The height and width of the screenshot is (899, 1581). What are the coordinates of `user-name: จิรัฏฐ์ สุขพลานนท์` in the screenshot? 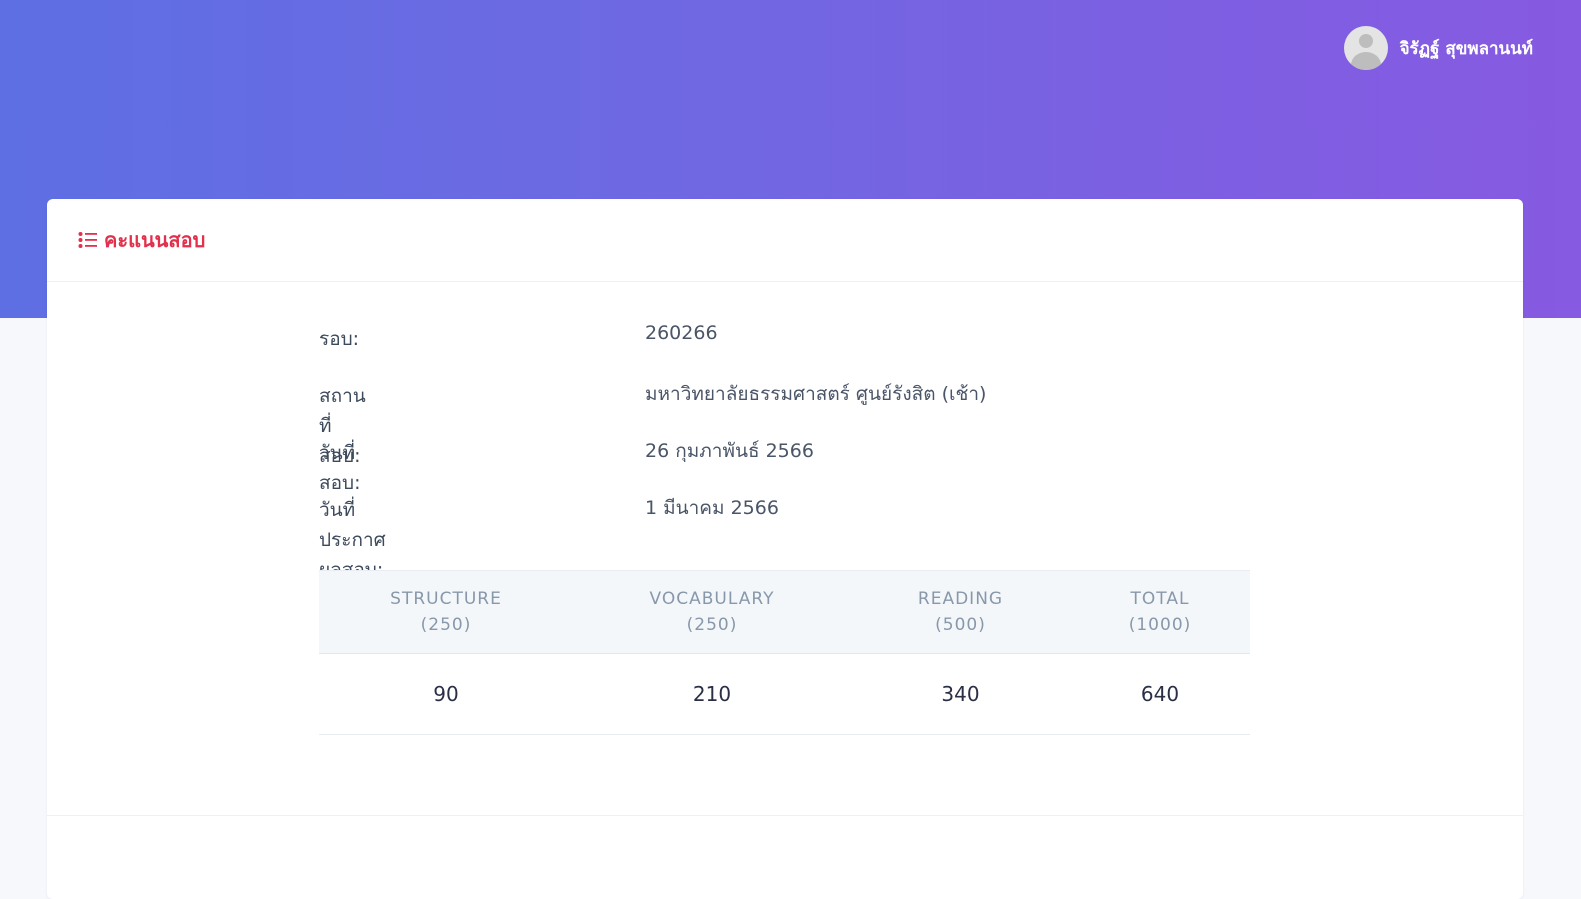 It's located at (1466, 48).